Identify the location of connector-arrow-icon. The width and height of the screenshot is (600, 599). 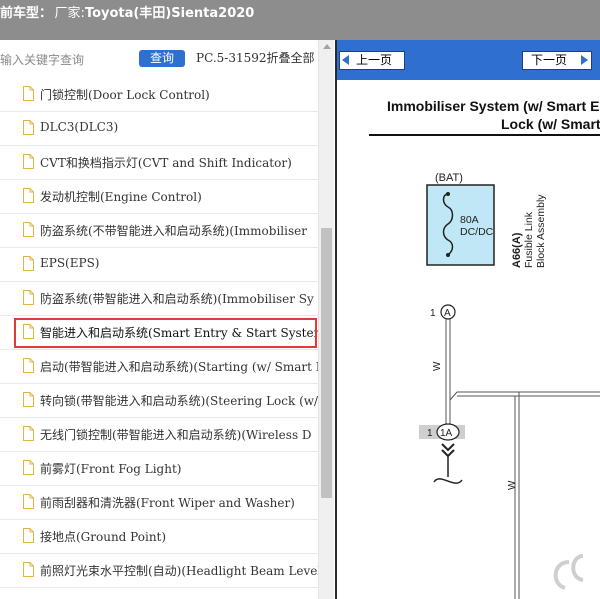
(448, 450).